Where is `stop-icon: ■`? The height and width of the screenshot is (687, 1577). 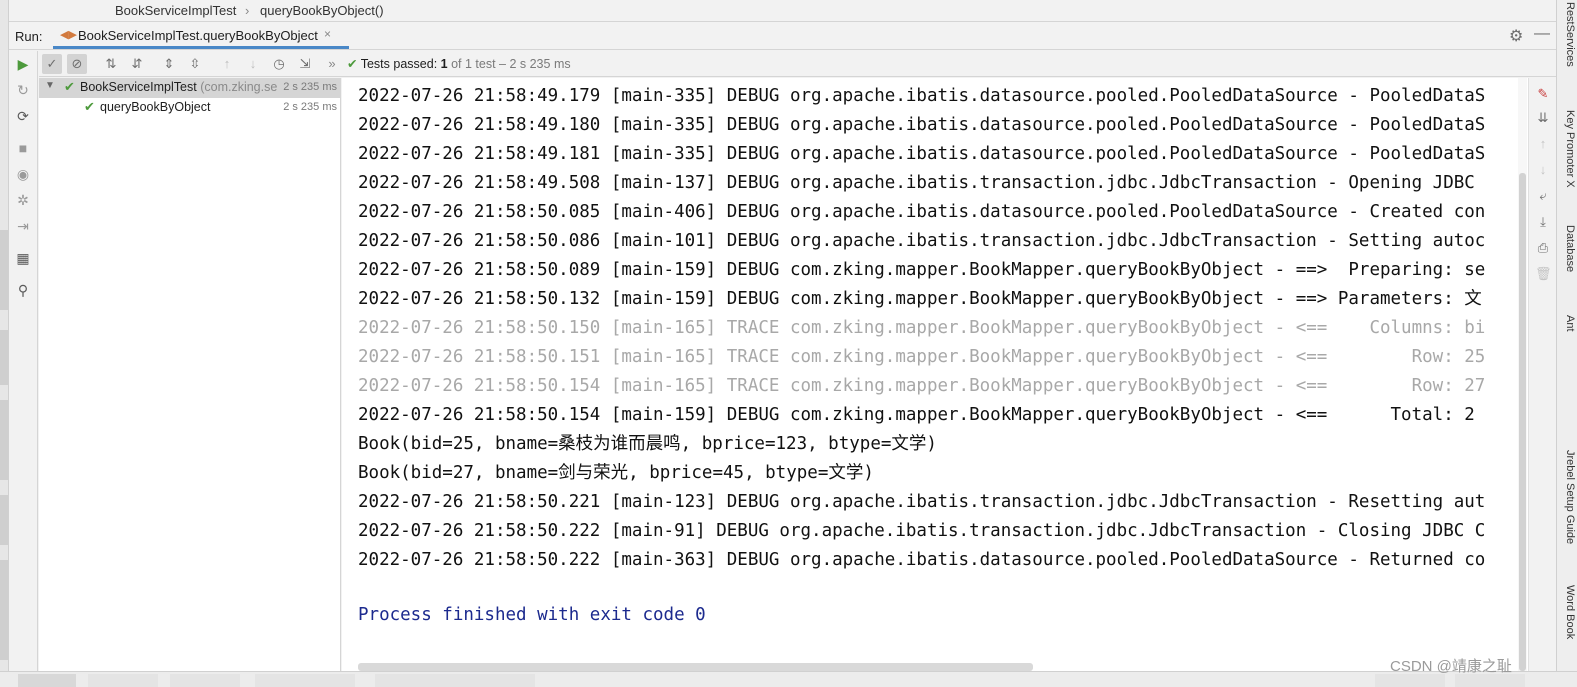 stop-icon: ■ is located at coordinates (23, 148).